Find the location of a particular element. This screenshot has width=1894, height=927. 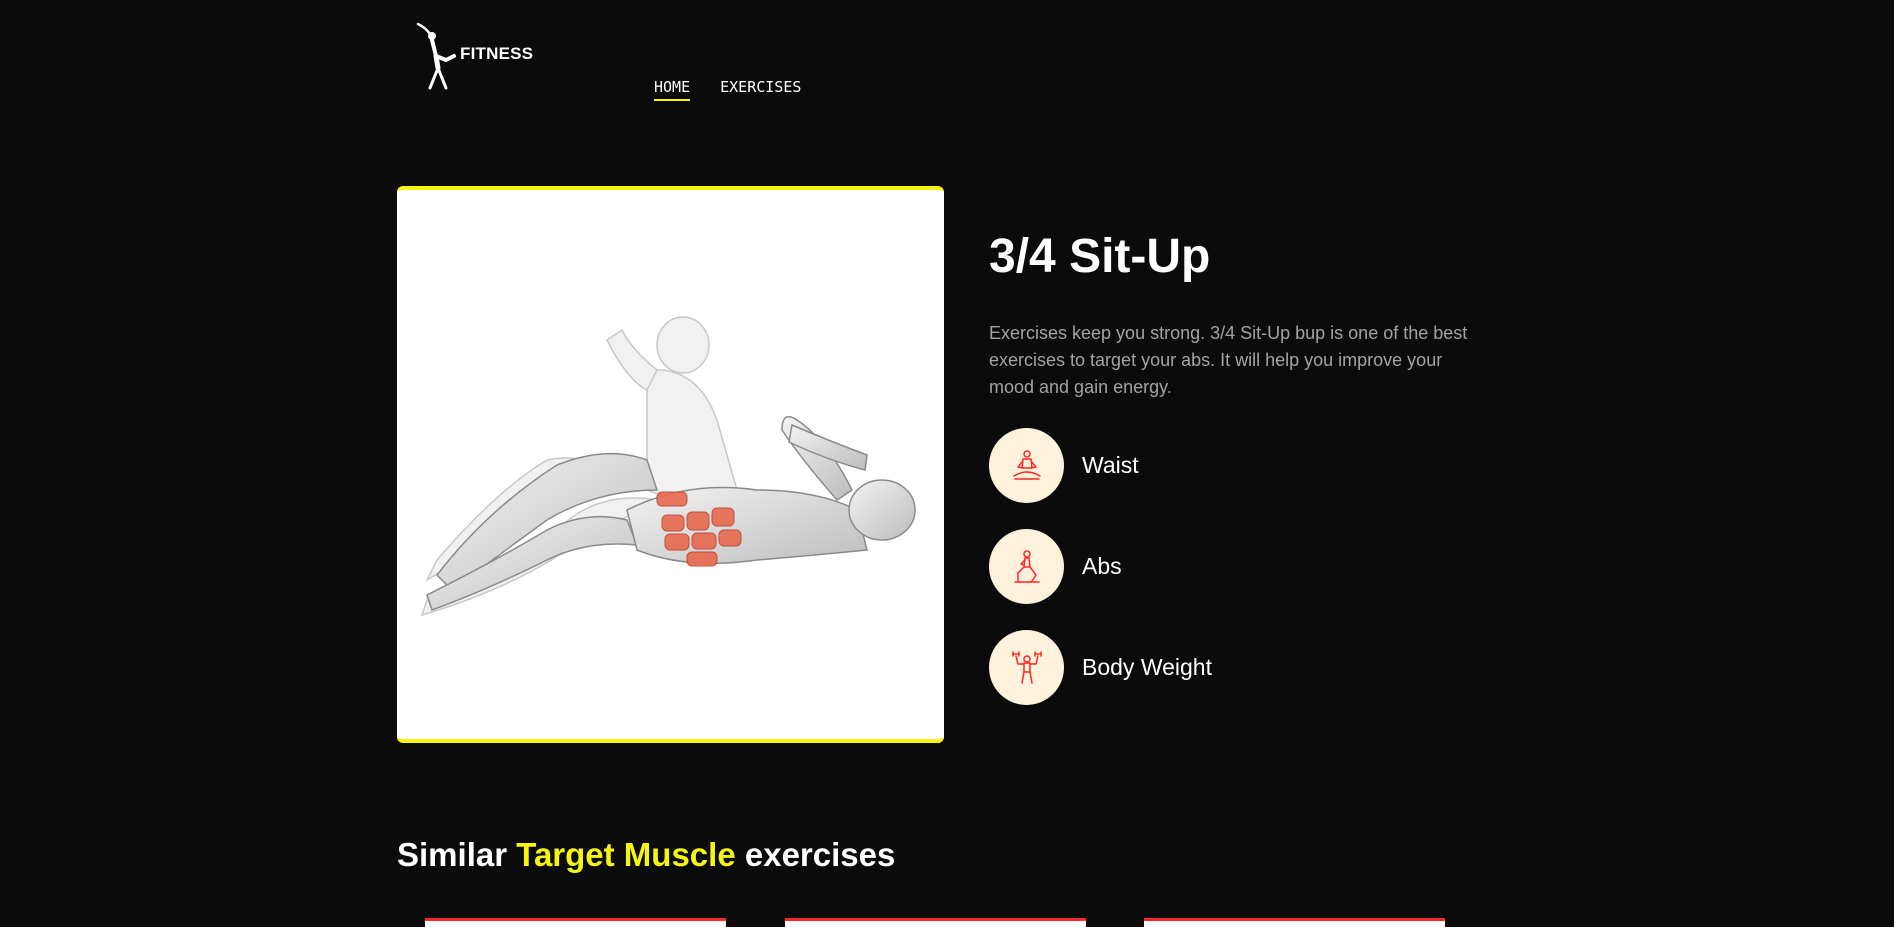

tag-abs: Abs is located at coordinates (1055, 566).